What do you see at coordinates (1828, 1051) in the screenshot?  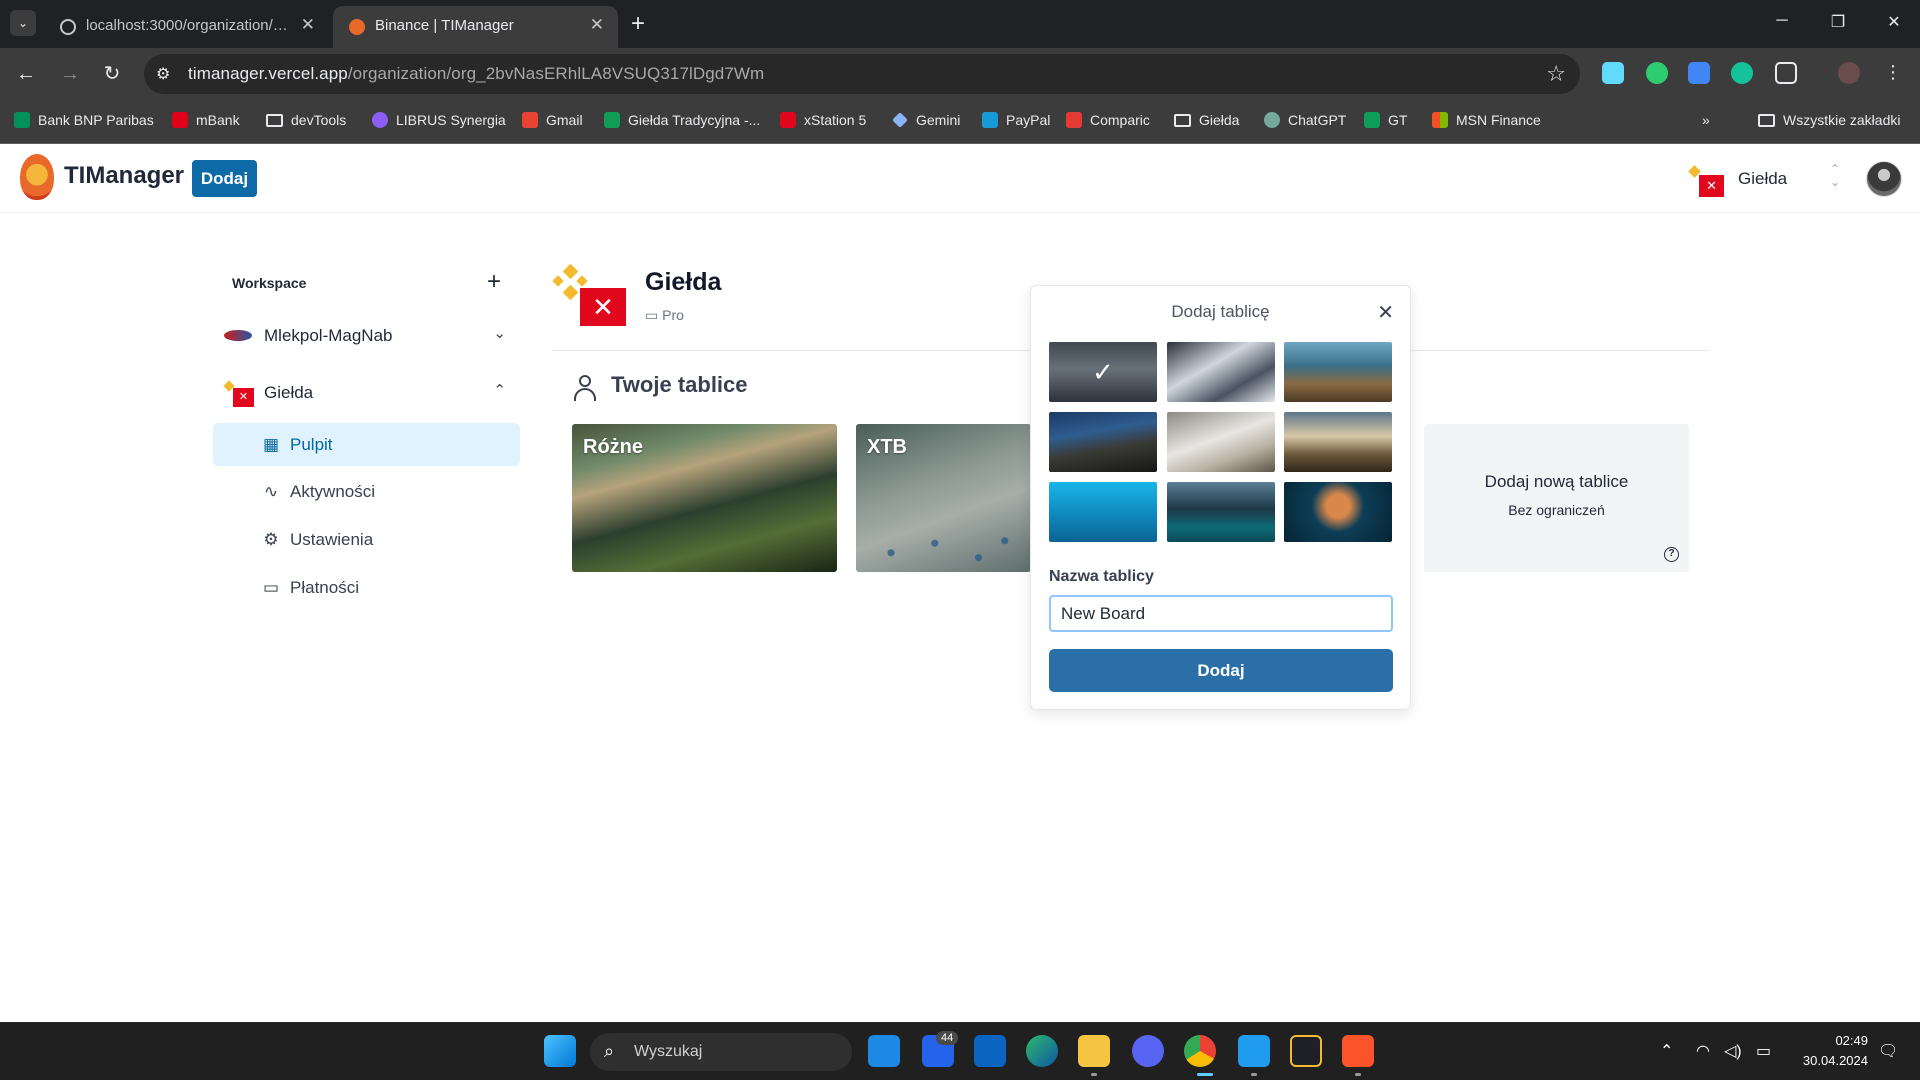 I see `taskbar-clock: 02:49 30.04.2024` at bounding box center [1828, 1051].